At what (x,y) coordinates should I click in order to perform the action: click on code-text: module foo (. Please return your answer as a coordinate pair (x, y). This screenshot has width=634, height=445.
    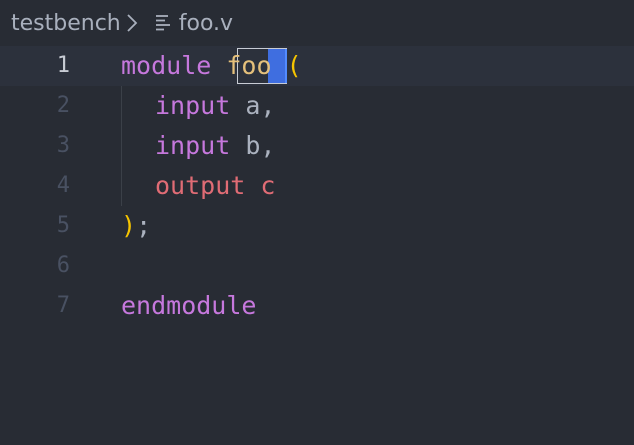
    Looking at the image, I should click on (211, 66).